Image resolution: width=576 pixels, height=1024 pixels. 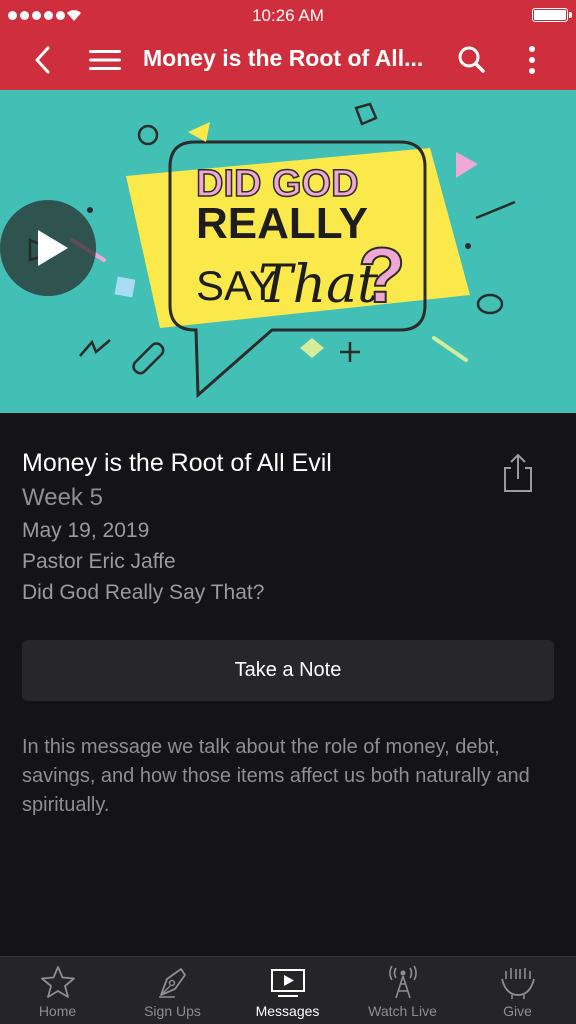 What do you see at coordinates (172, 983) in the screenshot?
I see `pen-icon` at bounding box center [172, 983].